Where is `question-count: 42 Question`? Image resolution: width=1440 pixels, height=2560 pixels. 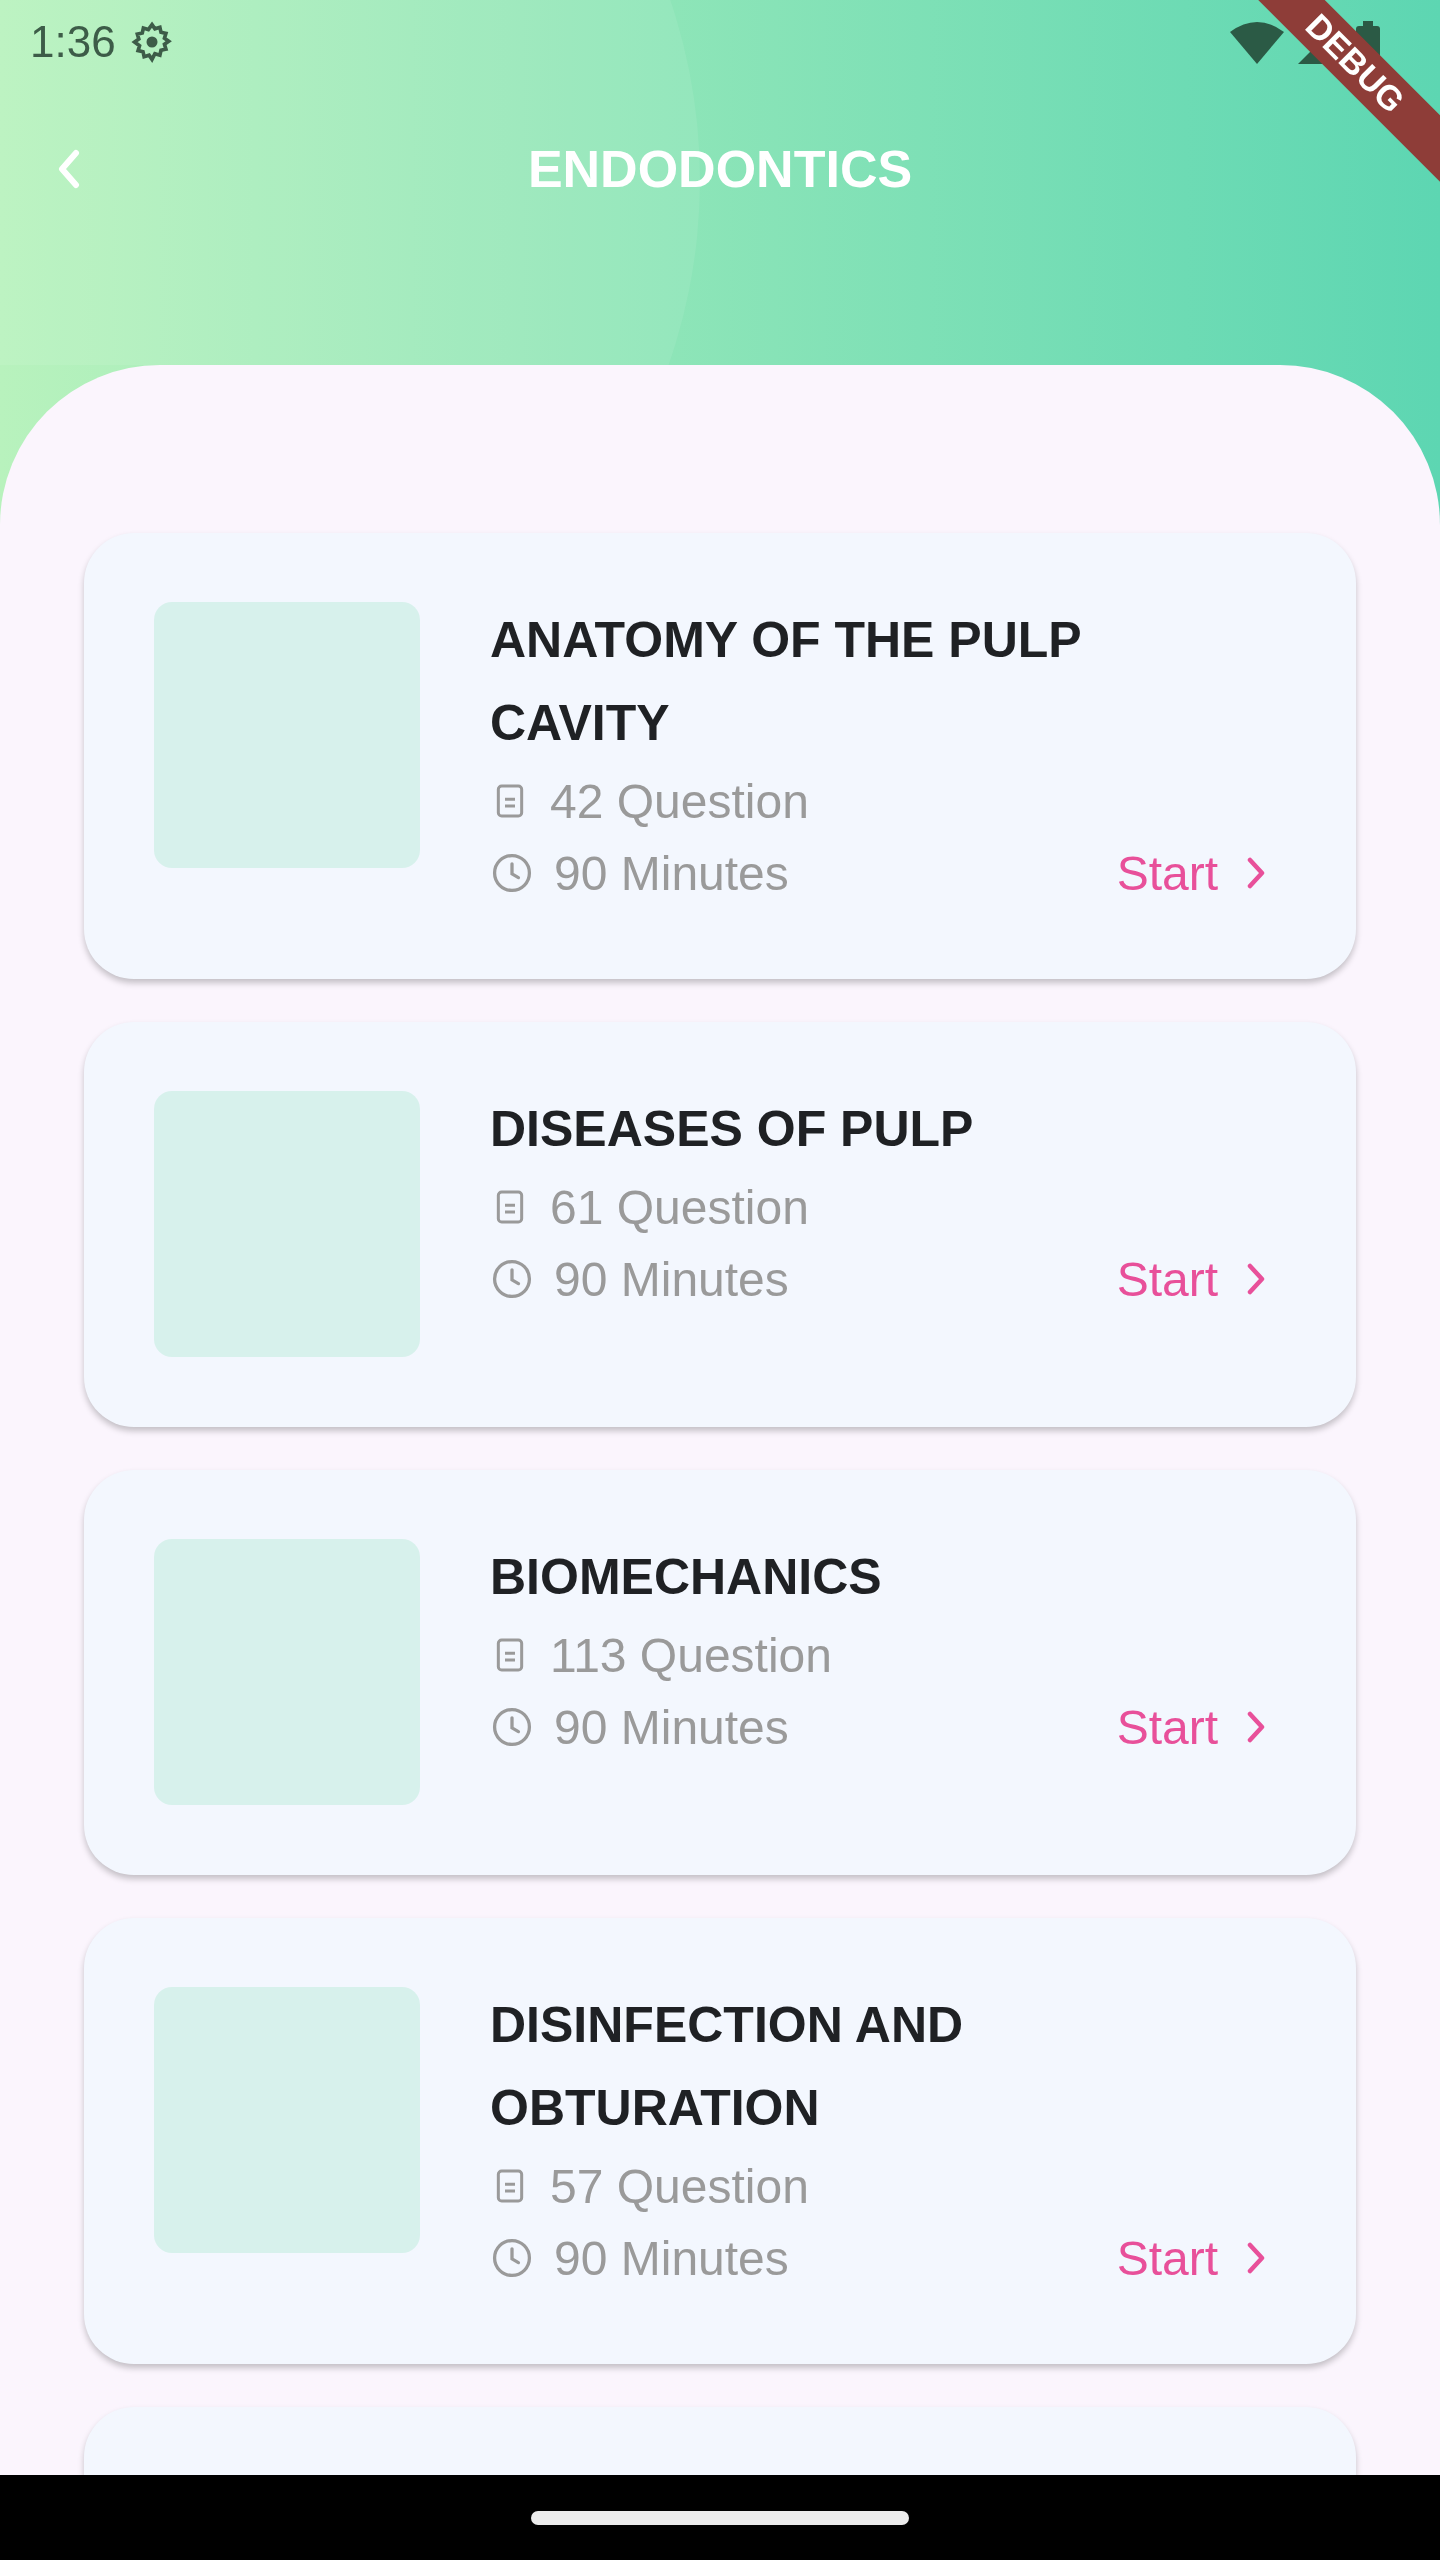
question-count: 42 Question is located at coordinates (679, 801).